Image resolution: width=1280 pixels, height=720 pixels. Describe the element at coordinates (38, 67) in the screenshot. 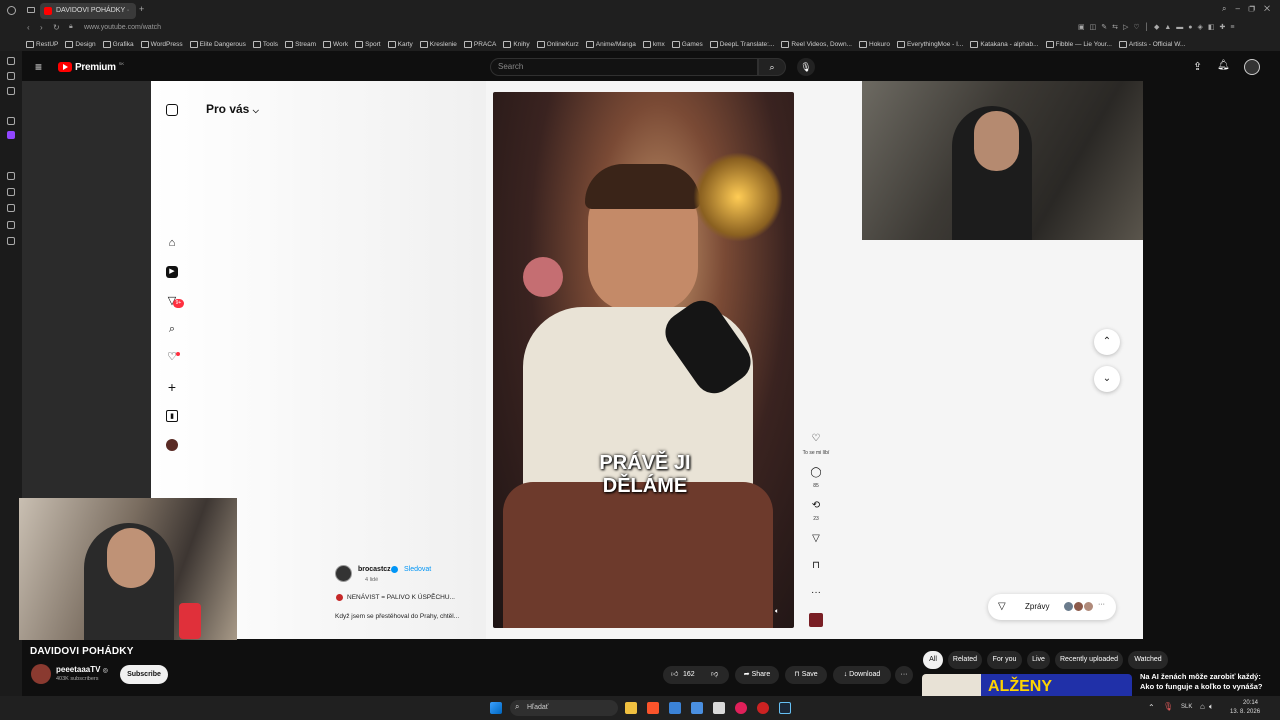

I see `hamburger-menu-icon: ≡` at that location.